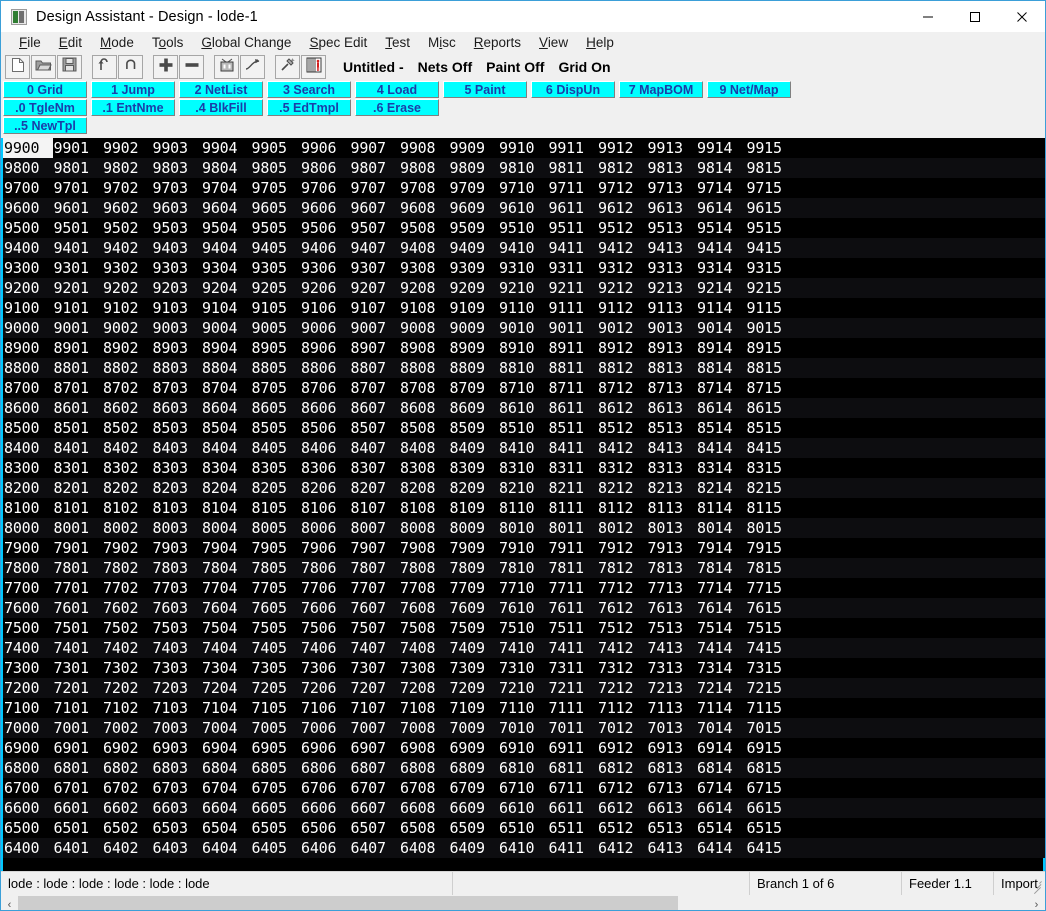  Describe the element at coordinates (474, 488) in the screenshot. I see `grid-cell: 8209` at that location.